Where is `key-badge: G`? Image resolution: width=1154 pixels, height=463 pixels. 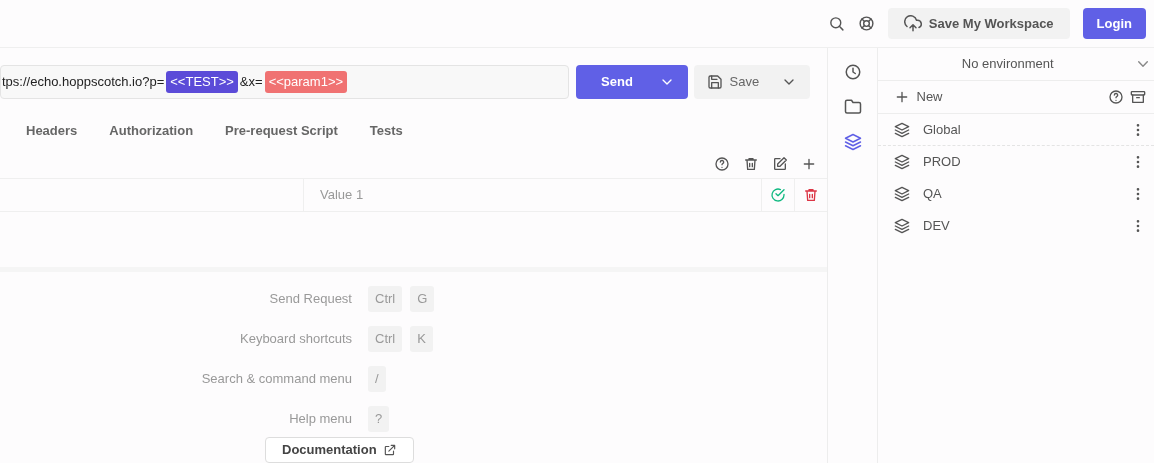
key-badge: G is located at coordinates (422, 299).